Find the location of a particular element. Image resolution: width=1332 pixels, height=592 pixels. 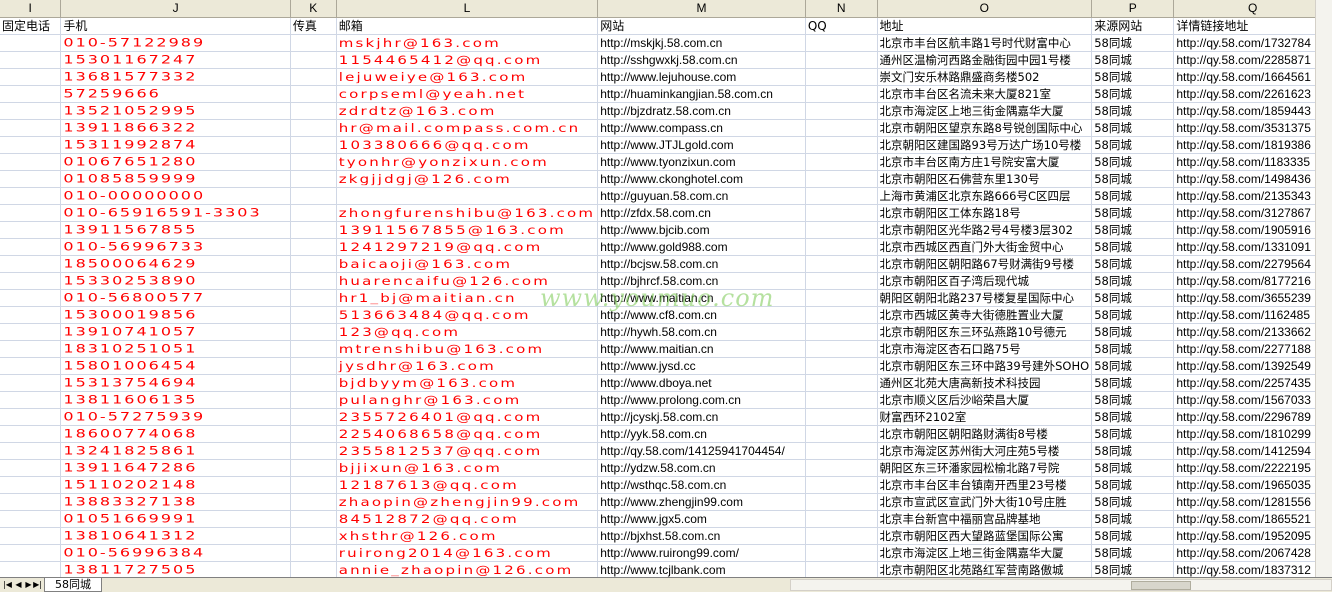

header-cell-l: 邮箱 is located at coordinates (467, 26).